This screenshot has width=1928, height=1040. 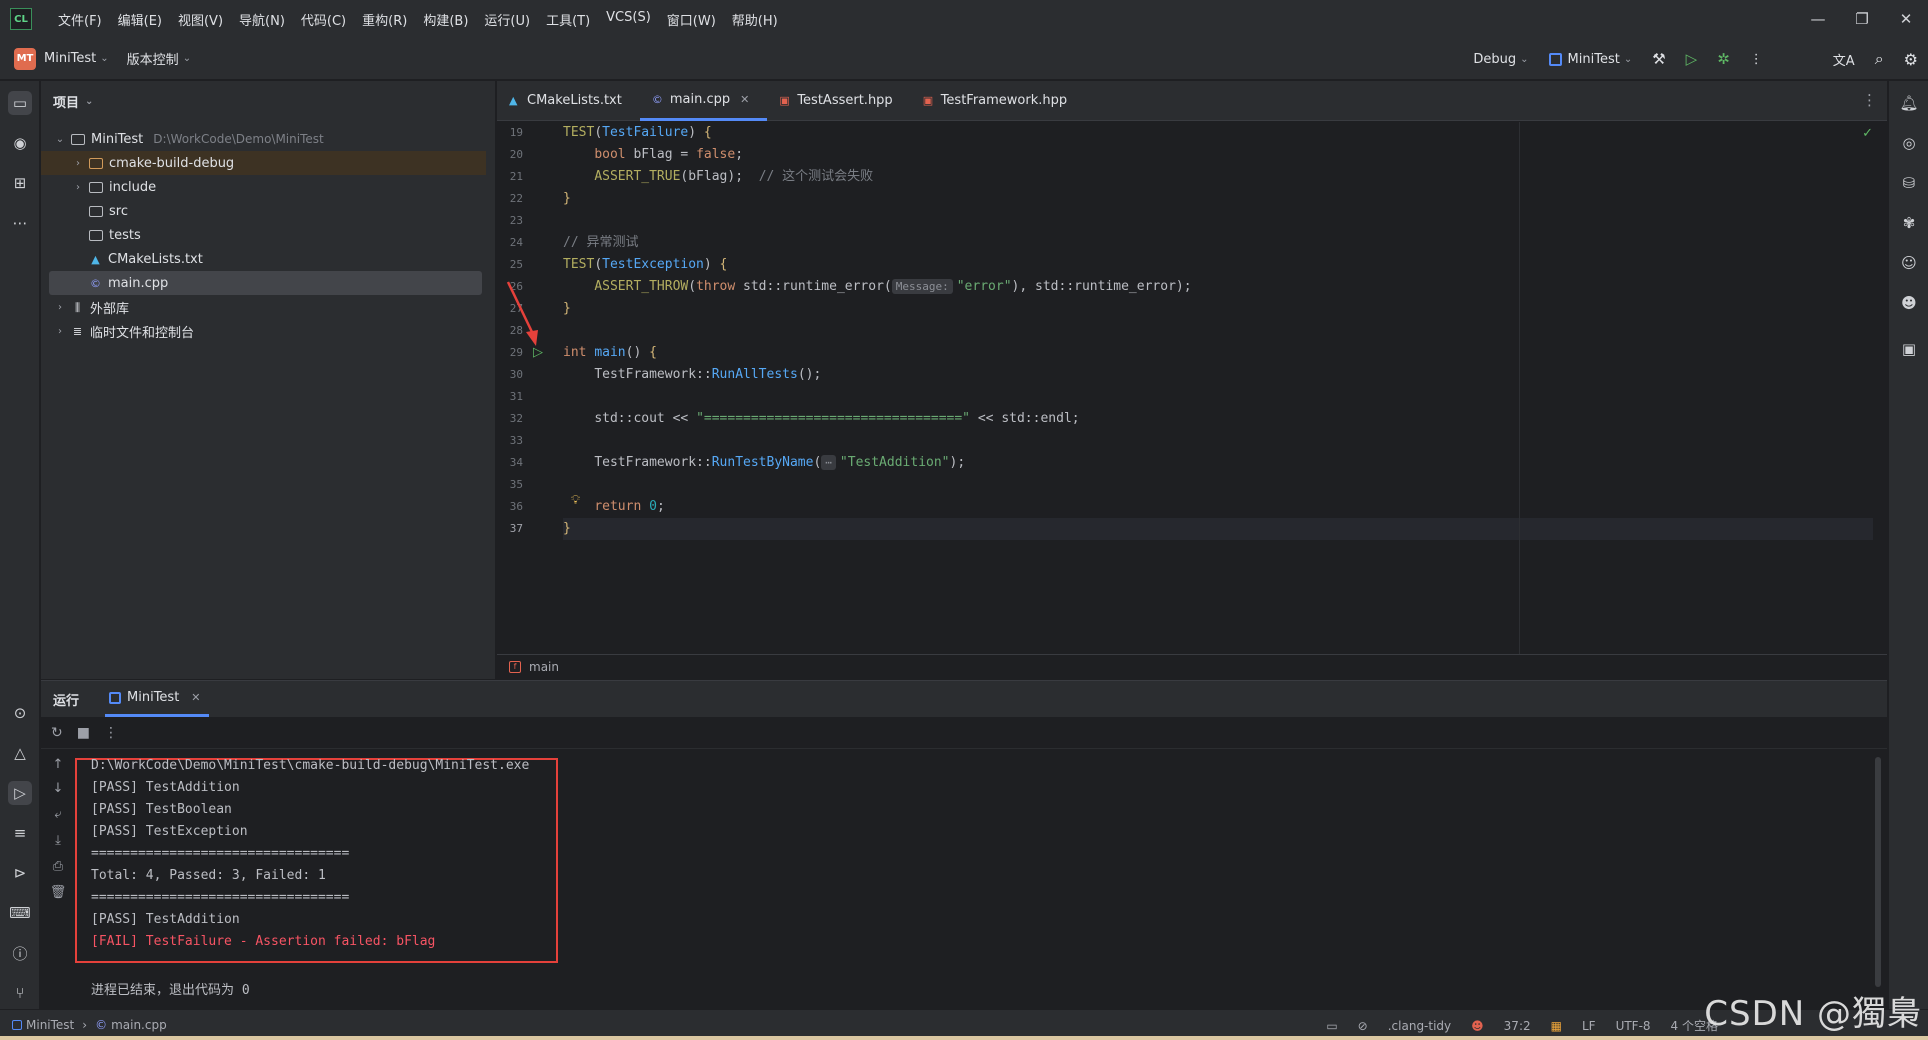 I want to click on close-button: ✕, so click(x=1906, y=19).